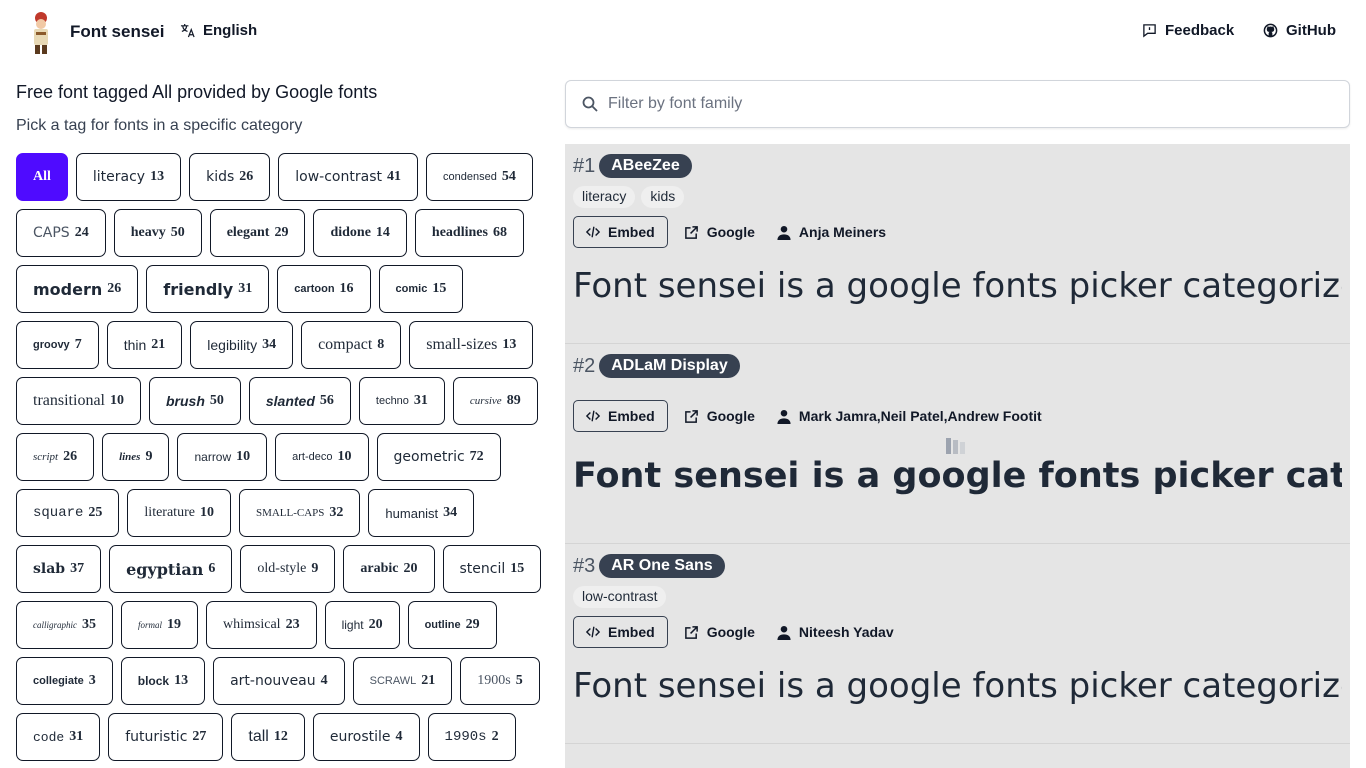 The width and height of the screenshot is (1366, 768). What do you see at coordinates (438, 457) in the screenshot?
I see `tag-geometric: geometric 72` at bounding box center [438, 457].